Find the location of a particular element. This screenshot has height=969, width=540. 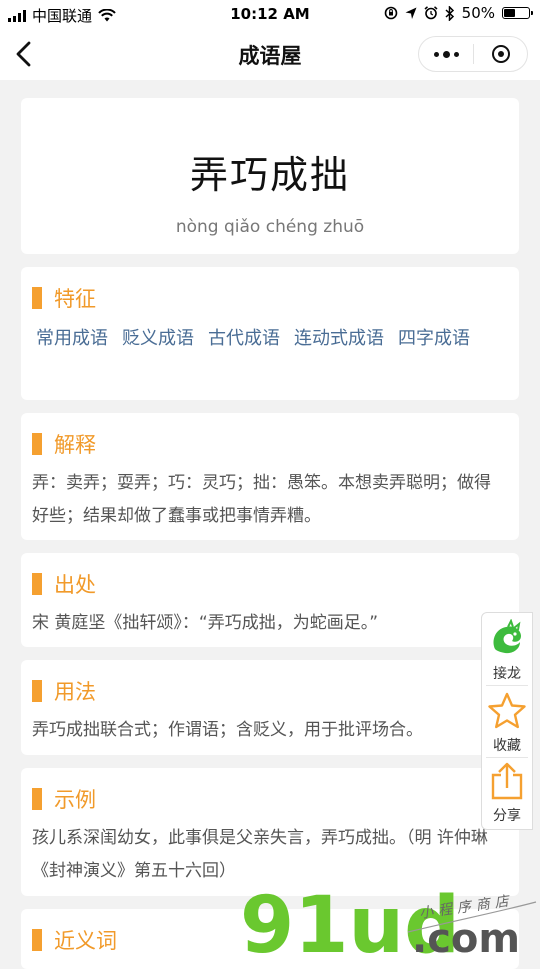

dragon-icon is located at coordinates (507, 636).